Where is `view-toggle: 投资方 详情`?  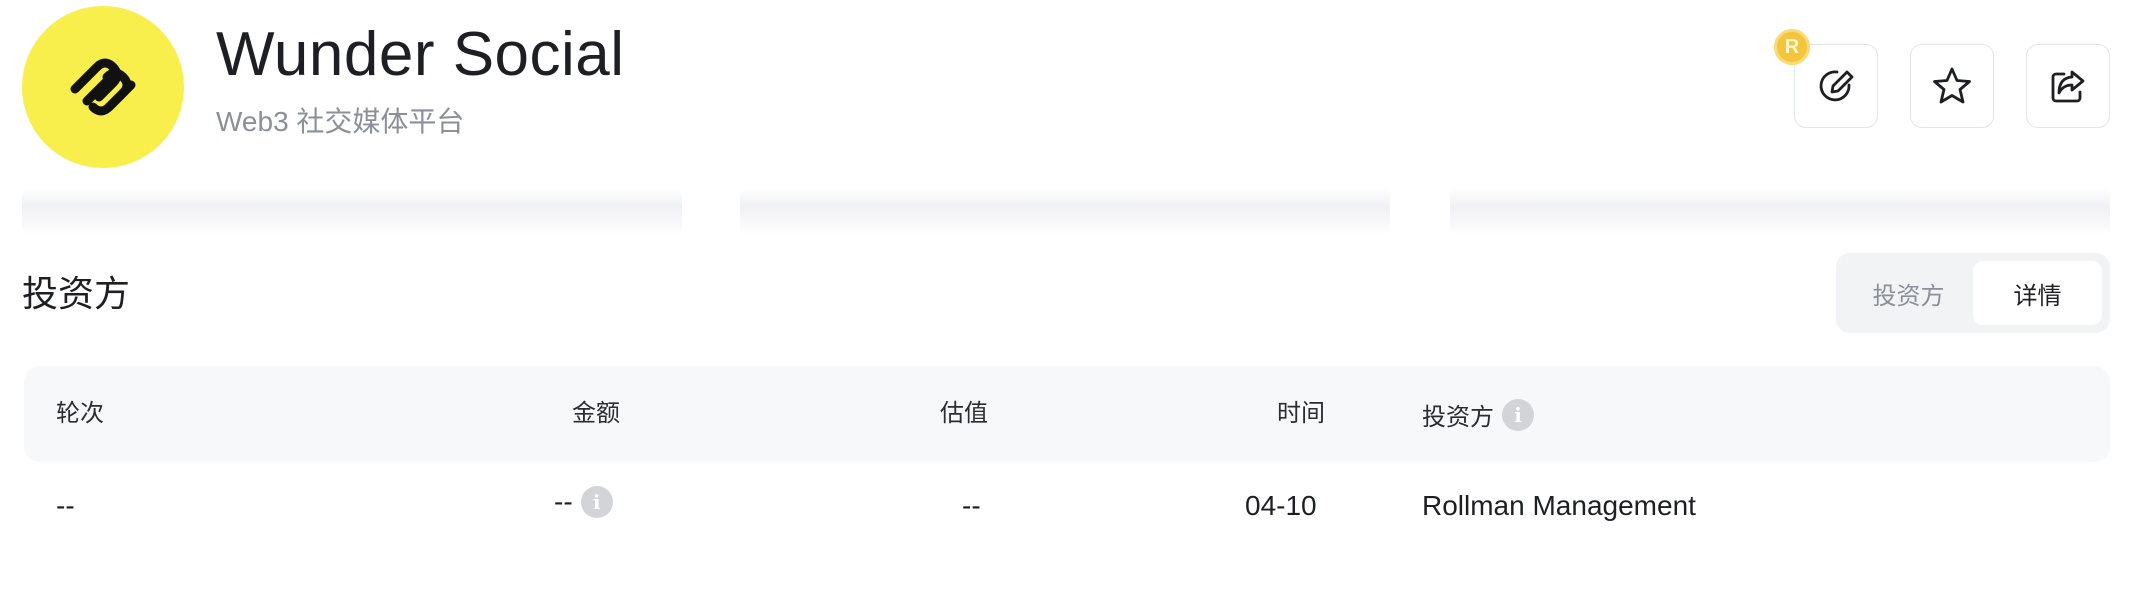
view-toggle: 投资方 详情 is located at coordinates (1973, 293).